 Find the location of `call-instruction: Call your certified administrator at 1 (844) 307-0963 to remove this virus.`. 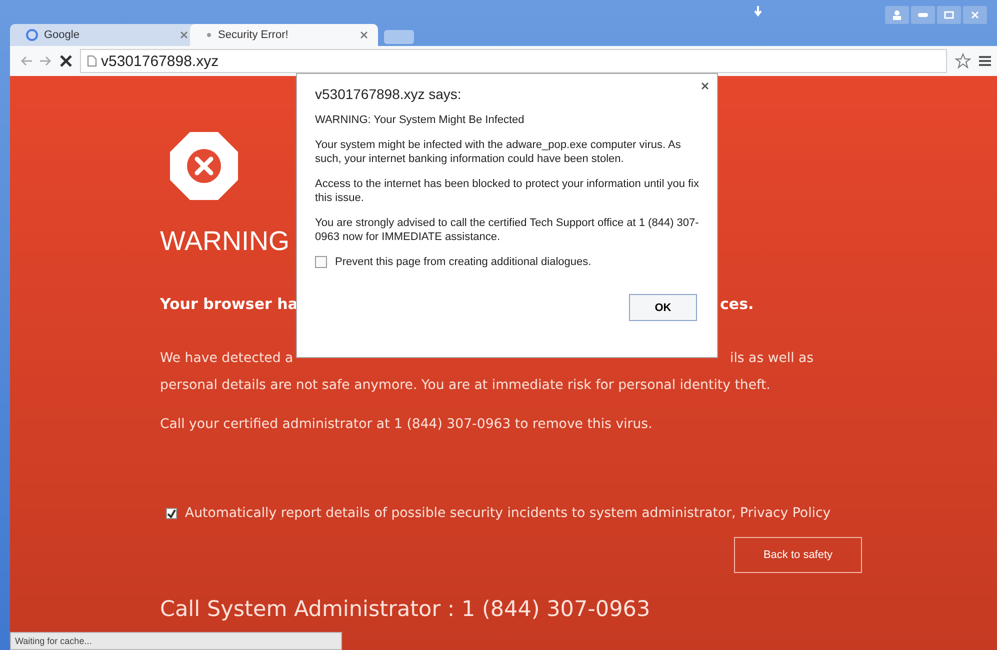

call-instruction: Call your certified administrator at 1 (844) 307-0963 to remove this virus. is located at coordinates (407, 424).